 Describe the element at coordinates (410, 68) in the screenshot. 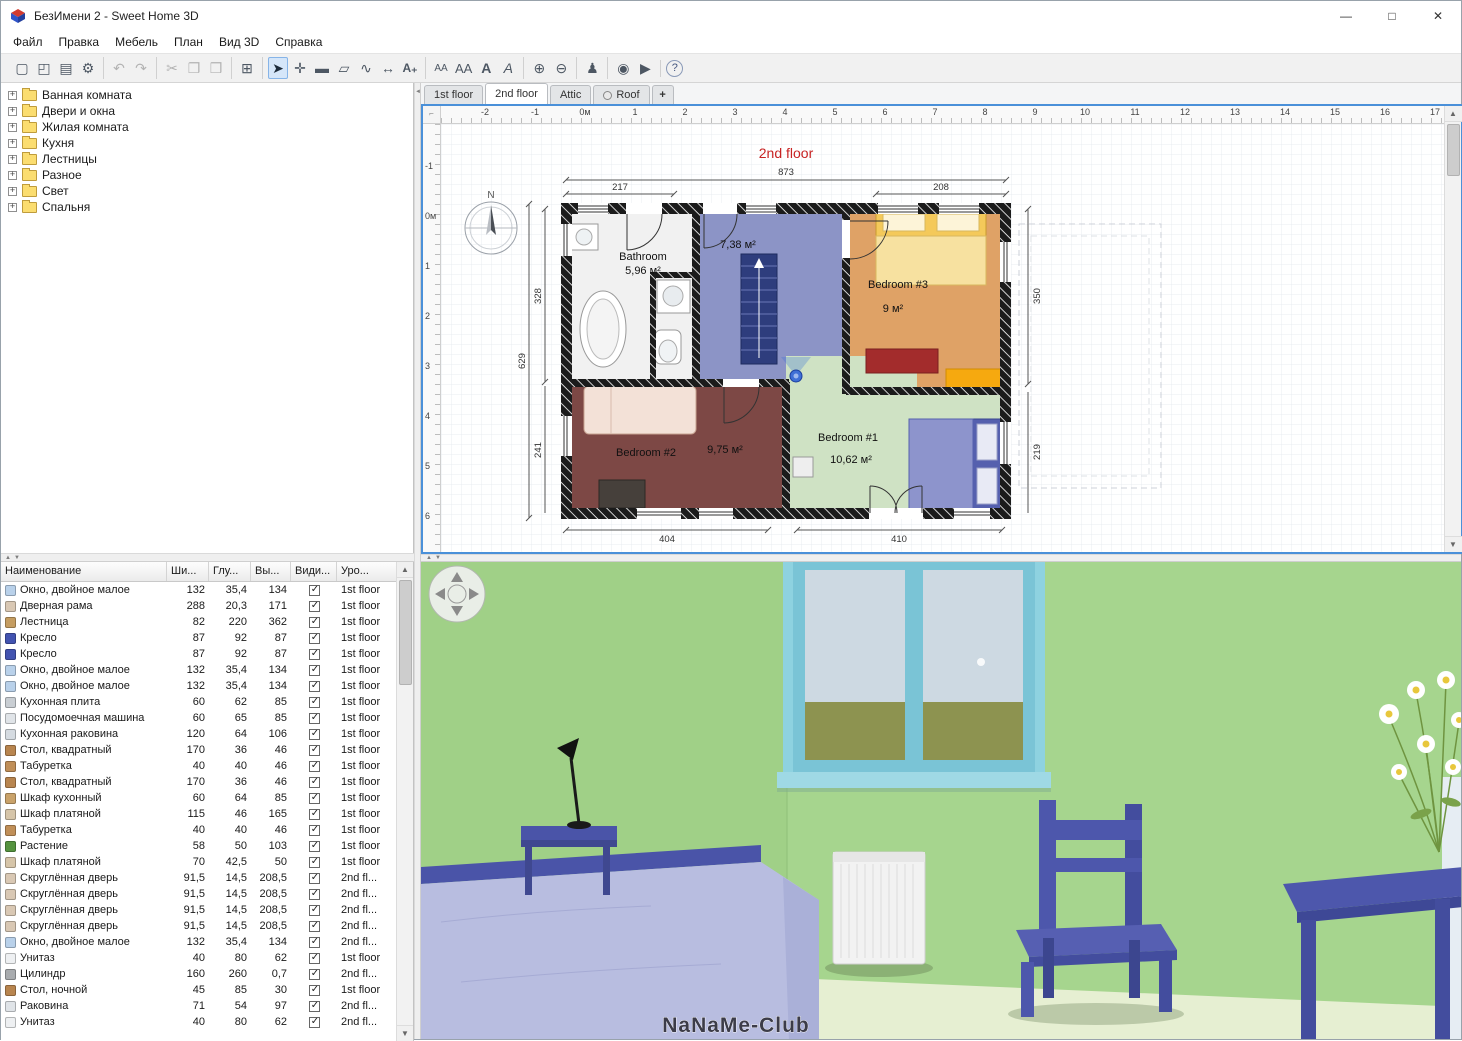

I see `add-text-icon: A₊` at that location.